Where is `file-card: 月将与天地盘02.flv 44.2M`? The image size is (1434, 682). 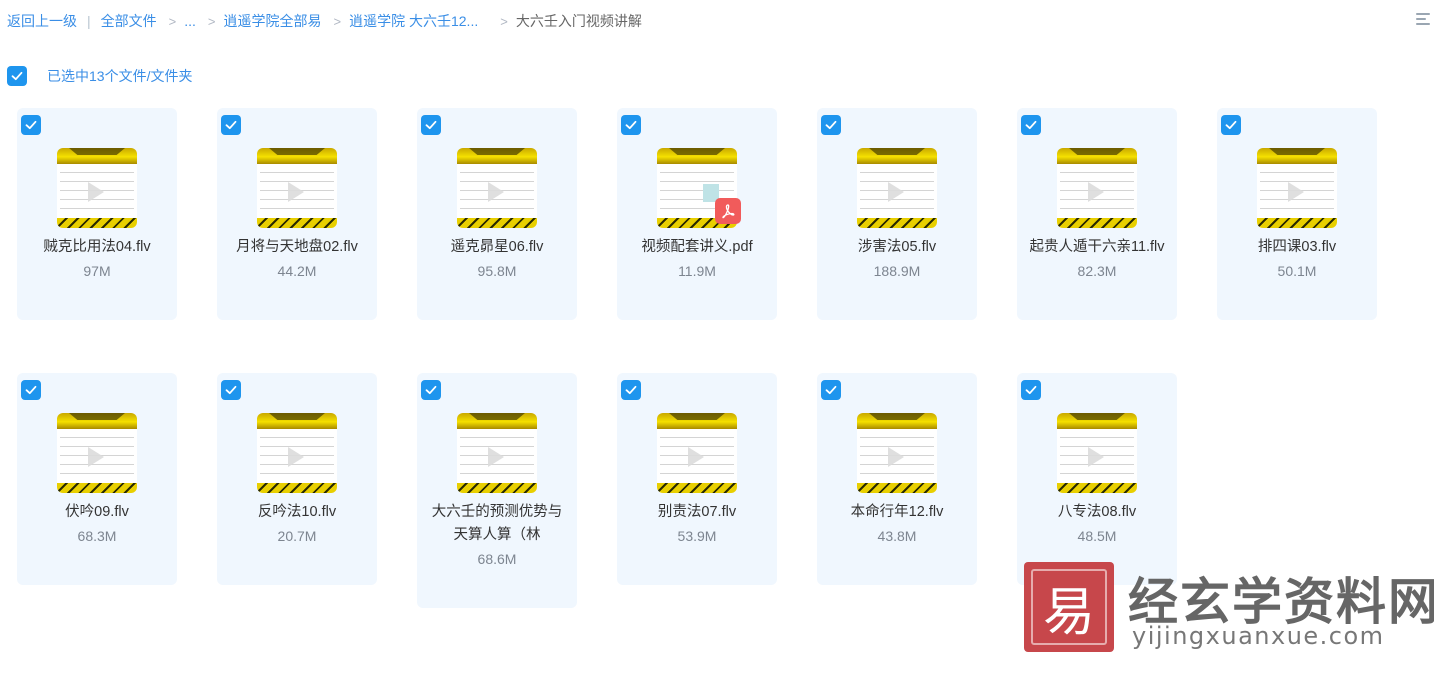 file-card: 月将与天地盘02.flv 44.2M is located at coordinates (297, 214).